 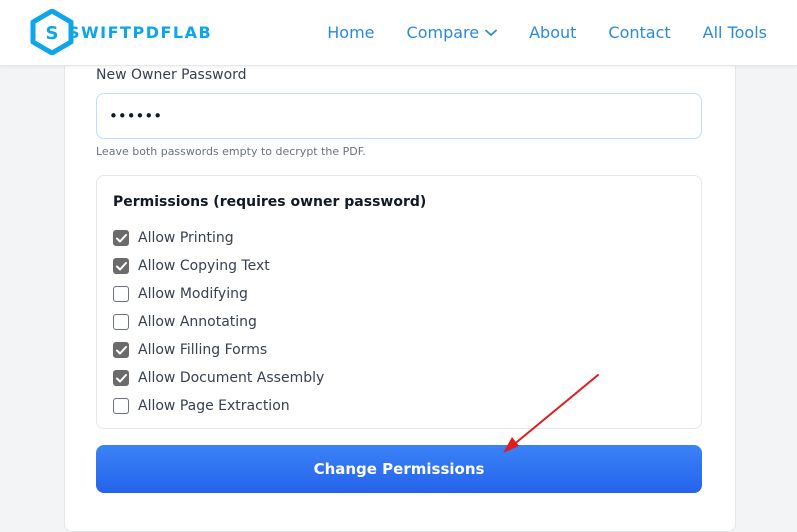 I want to click on chevron-down-icon, so click(x=491, y=32).